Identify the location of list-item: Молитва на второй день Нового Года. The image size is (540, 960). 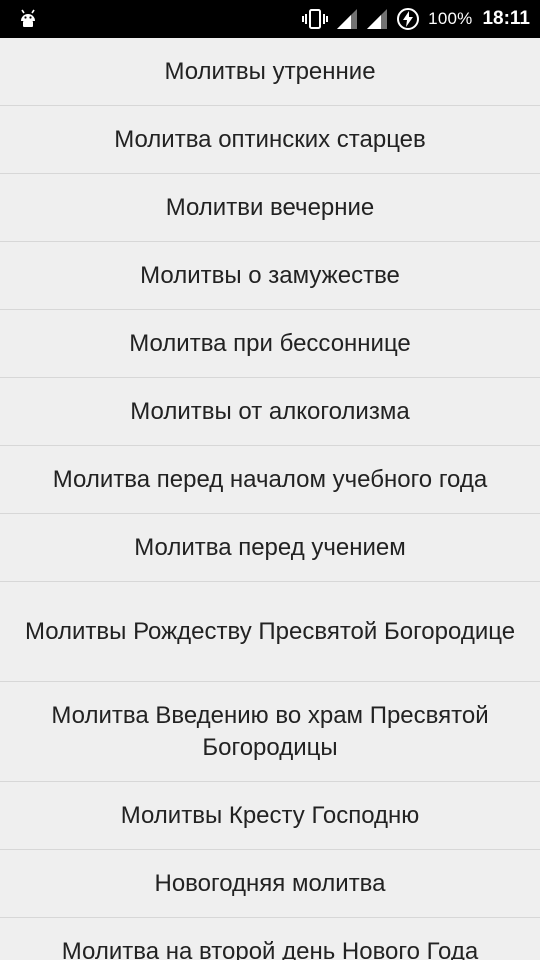
(270, 939).